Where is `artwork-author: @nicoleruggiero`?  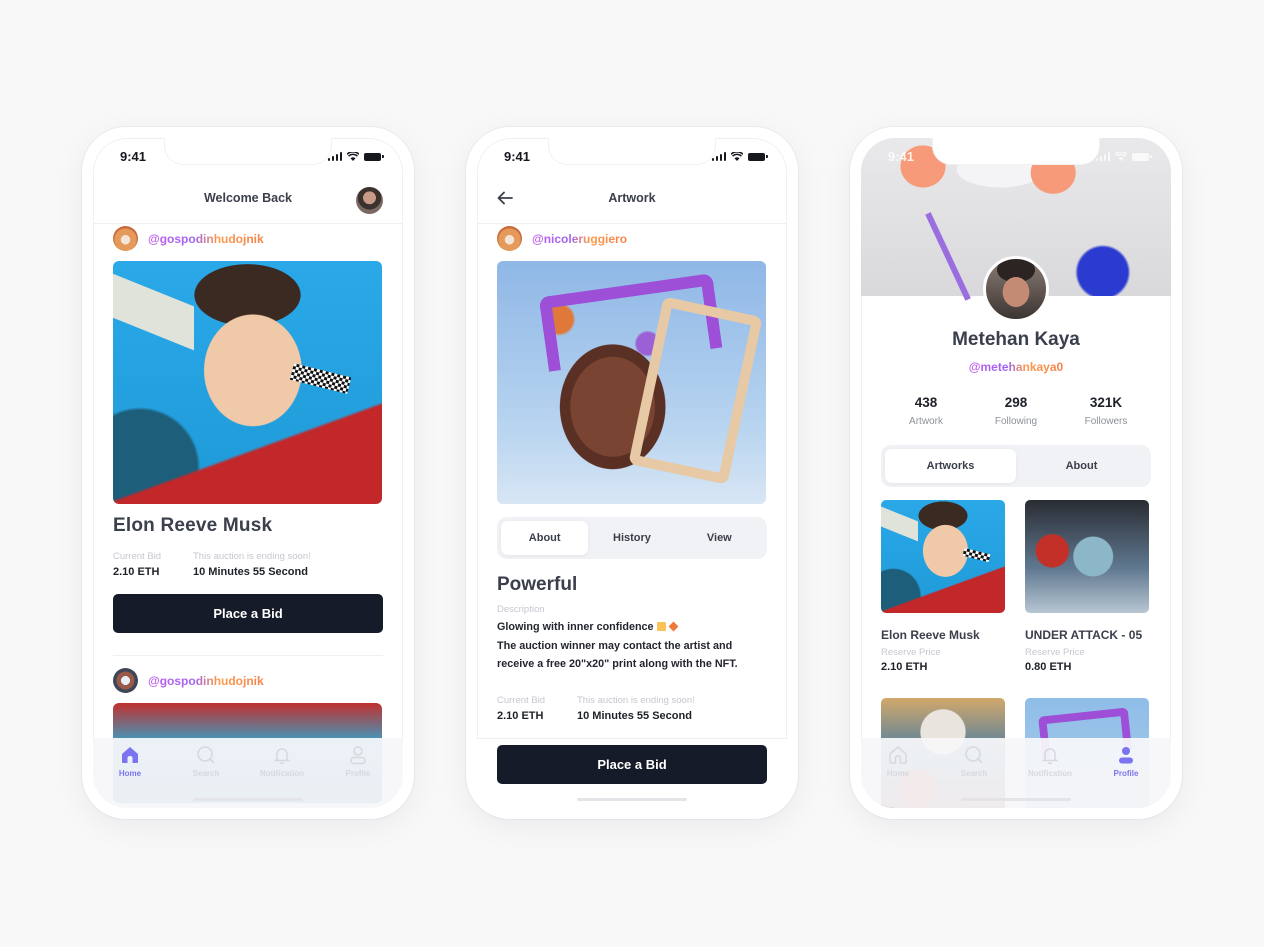 artwork-author: @nicoleruggiero is located at coordinates (562, 238).